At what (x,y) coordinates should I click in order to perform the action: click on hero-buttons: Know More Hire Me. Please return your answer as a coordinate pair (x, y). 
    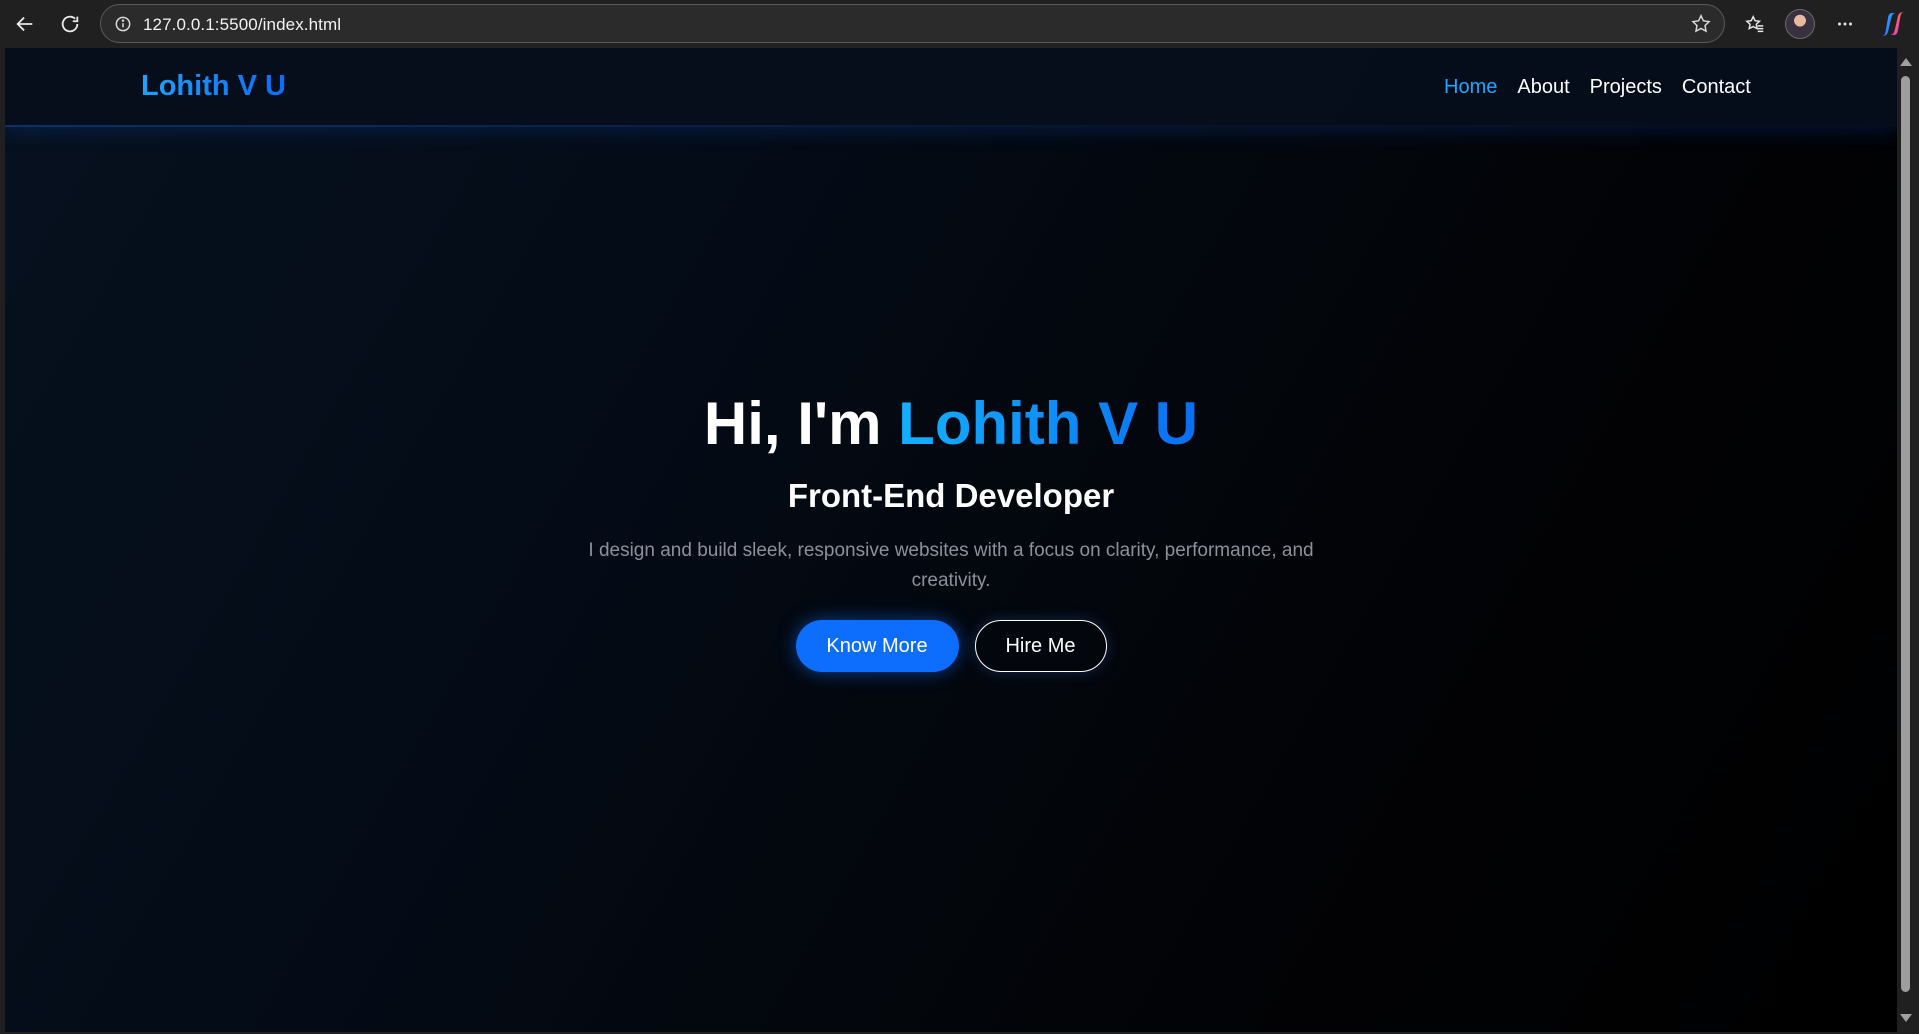
    Looking at the image, I should click on (951, 646).